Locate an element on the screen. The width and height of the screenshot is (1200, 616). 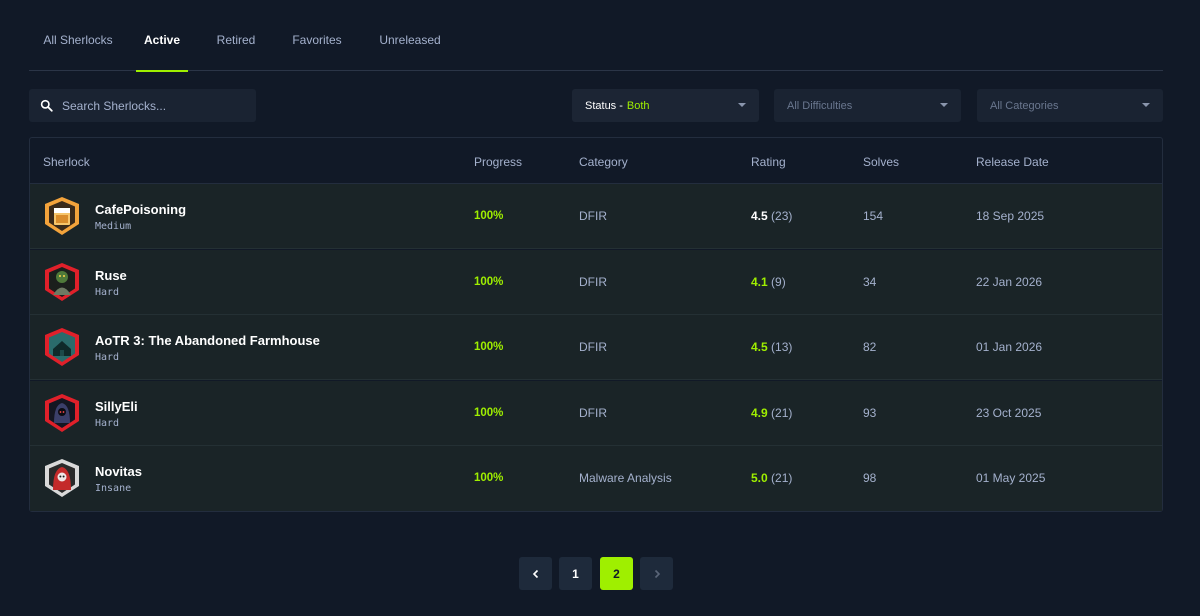
chevron-right-icon is located at coordinates (657, 573).